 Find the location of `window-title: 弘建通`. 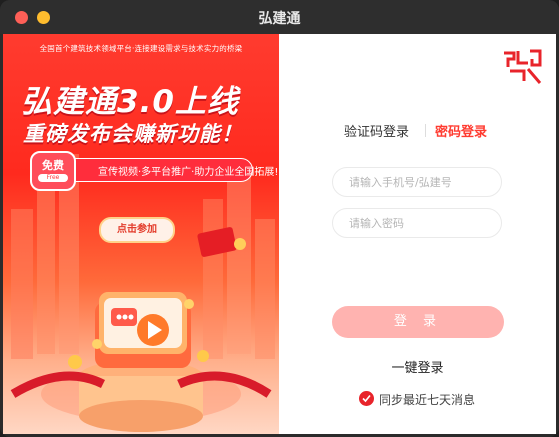

window-title: 弘建通 is located at coordinates (279, 19).